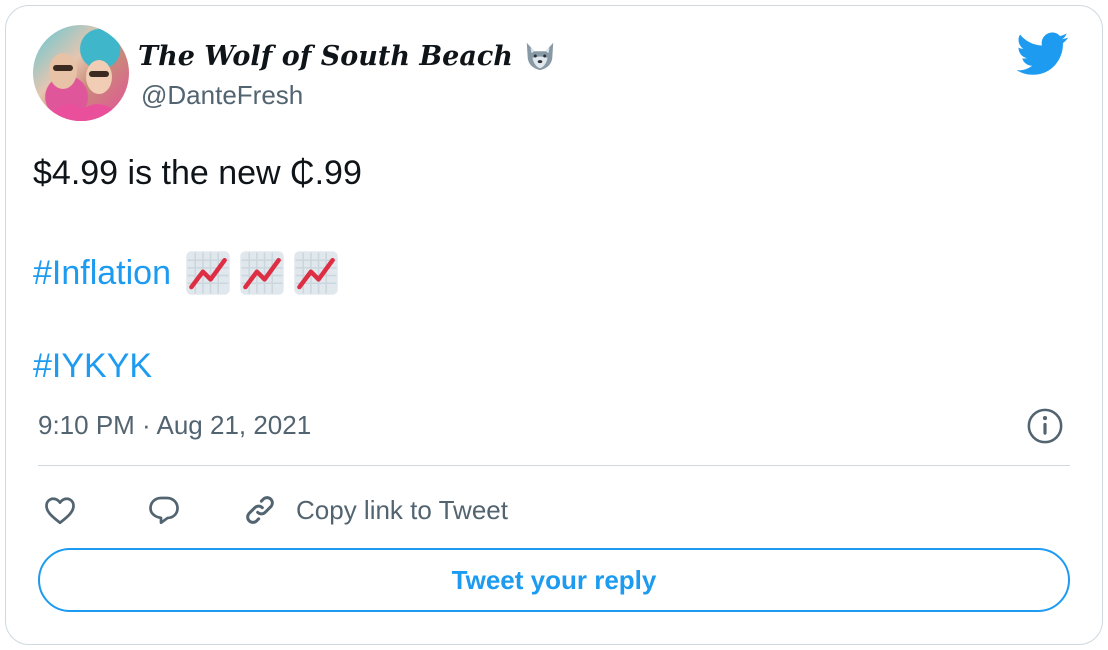  I want to click on hashtag-inflation: #Inflation, so click(102, 273).